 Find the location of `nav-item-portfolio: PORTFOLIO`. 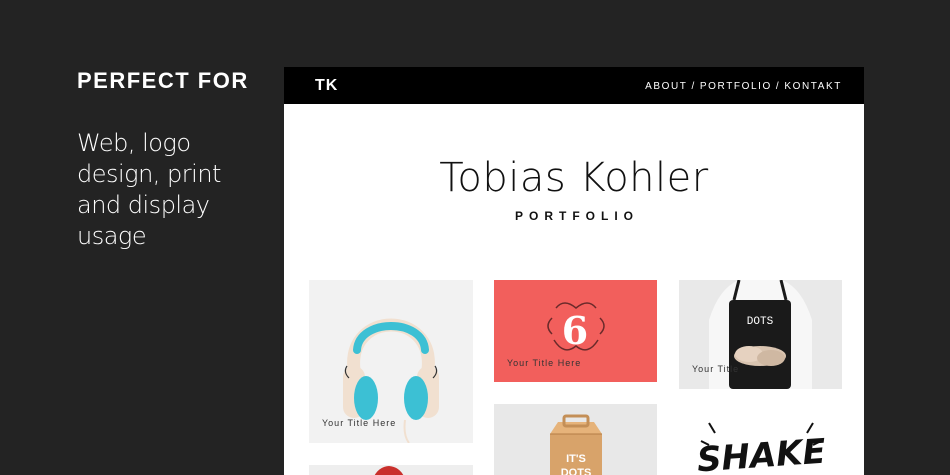

nav-item-portfolio: PORTFOLIO is located at coordinates (736, 86).